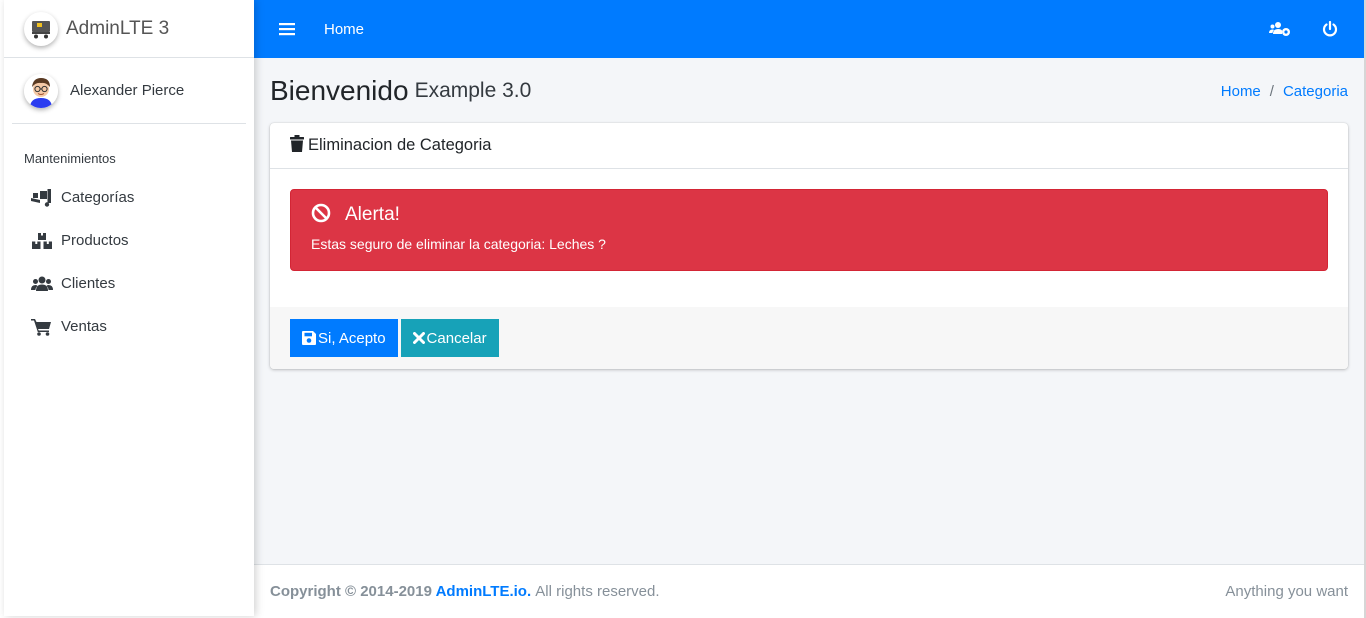 This screenshot has width=1366, height=618. Describe the element at coordinates (456, 338) in the screenshot. I see `cancel-label: Cancelar` at that location.